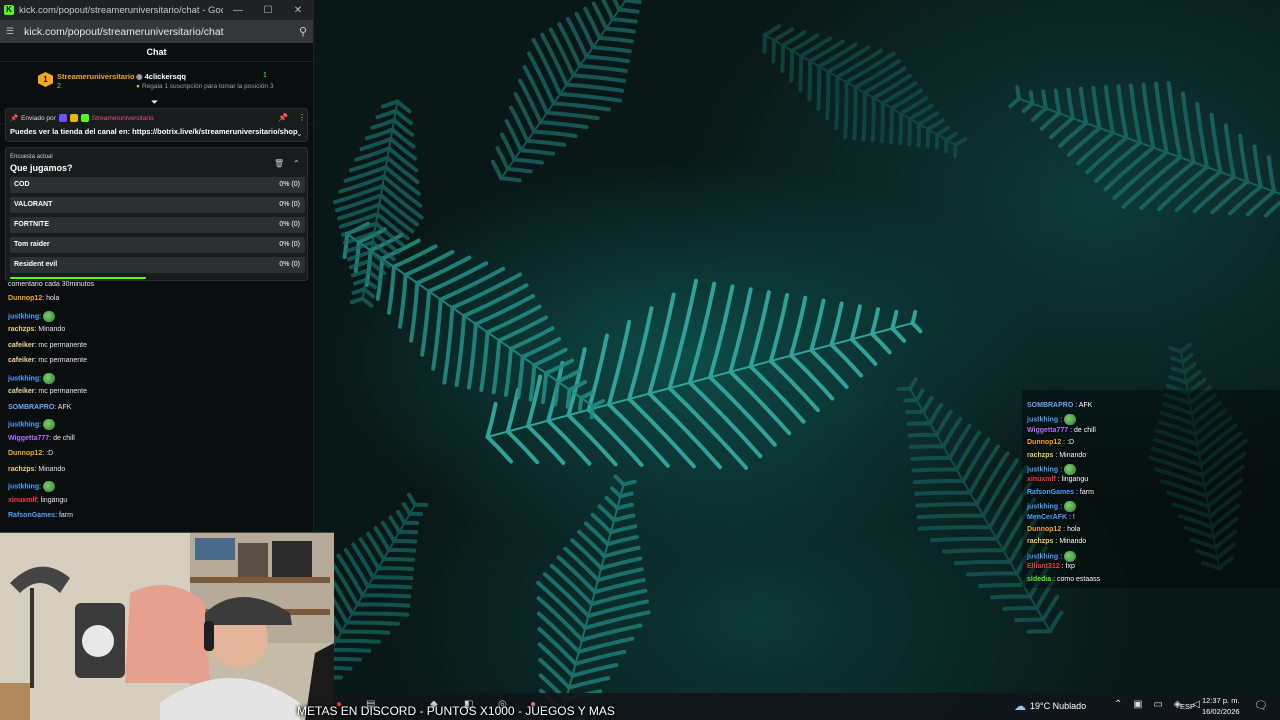 This screenshot has height=720, width=1280. What do you see at coordinates (299, 133) in the screenshot?
I see `chevron-down-icon: ⌄` at bounding box center [299, 133].